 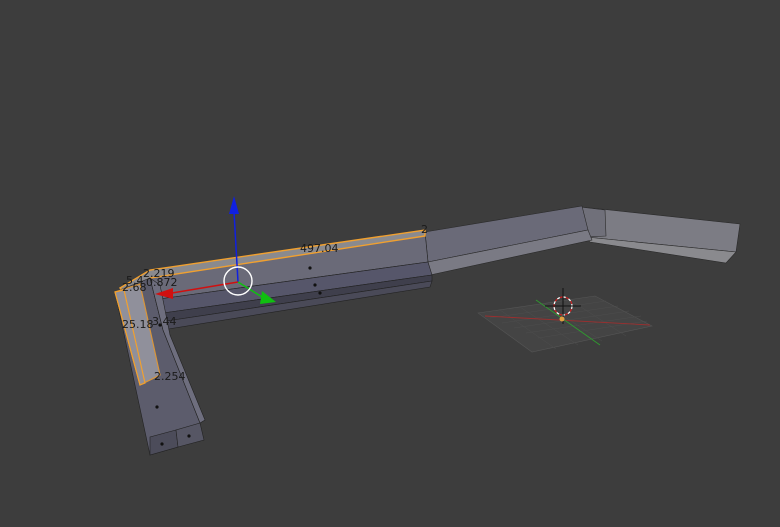 What do you see at coordinates (319, 248) in the screenshot?
I see `dimension-label: 497.04` at bounding box center [319, 248].